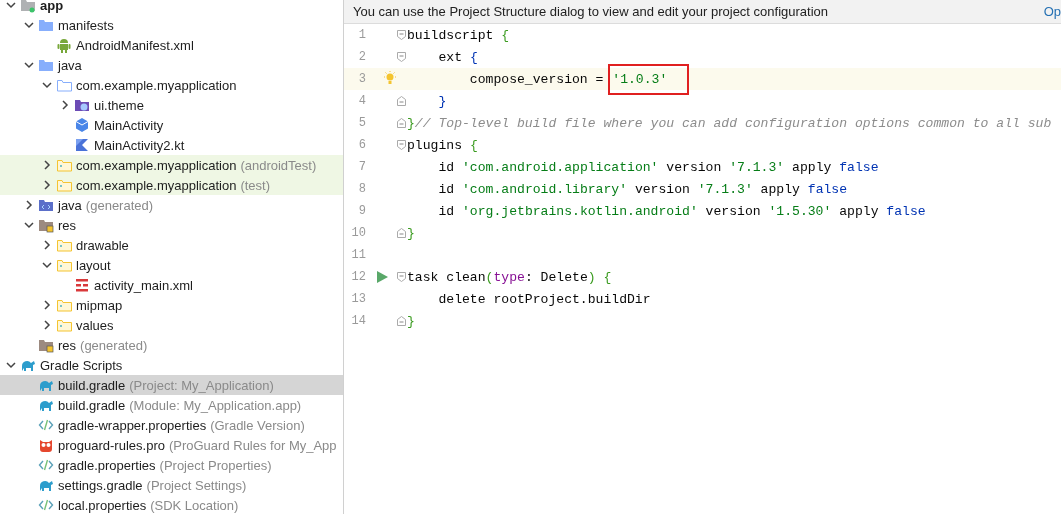  What do you see at coordinates (509, 277) in the screenshot?
I see `code-text: task clean(type: Delete) {` at bounding box center [509, 277].